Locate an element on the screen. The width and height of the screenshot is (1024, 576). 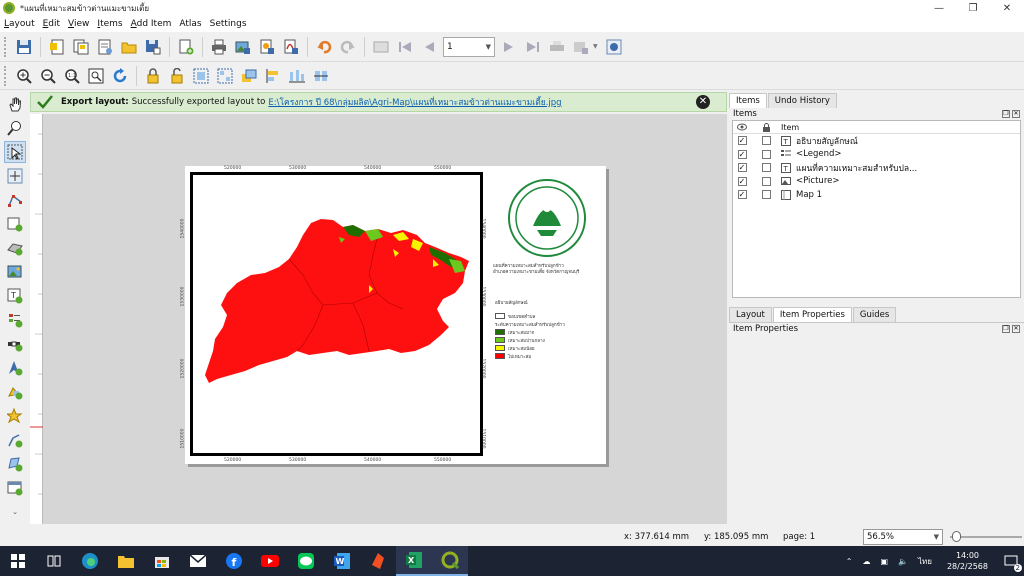
zoom-full-button is located at coordinates (96, 76).